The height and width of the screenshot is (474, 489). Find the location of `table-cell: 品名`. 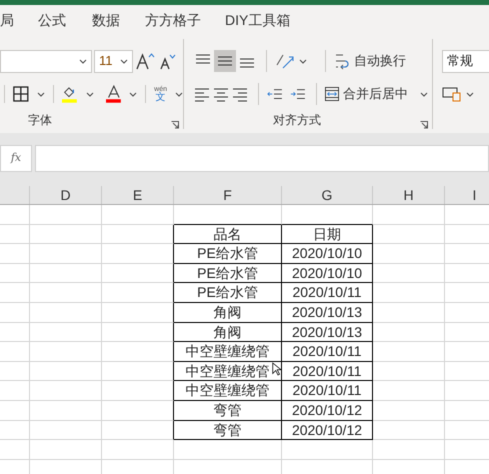

table-cell: 品名 is located at coordinates (228, 234).